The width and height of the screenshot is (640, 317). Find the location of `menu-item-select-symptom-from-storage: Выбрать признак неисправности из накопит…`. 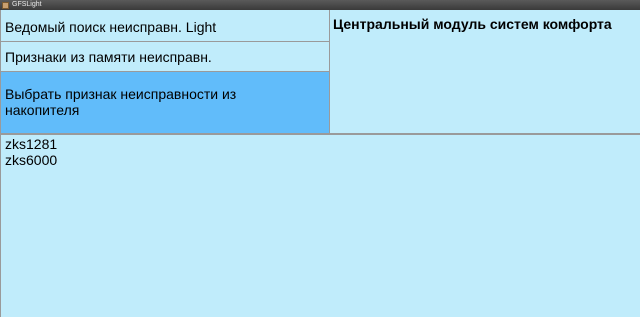

menu-item-select-symptom-from-storage: Выбрать признак неисправности из накопит… is located at coordinates (165, 102).